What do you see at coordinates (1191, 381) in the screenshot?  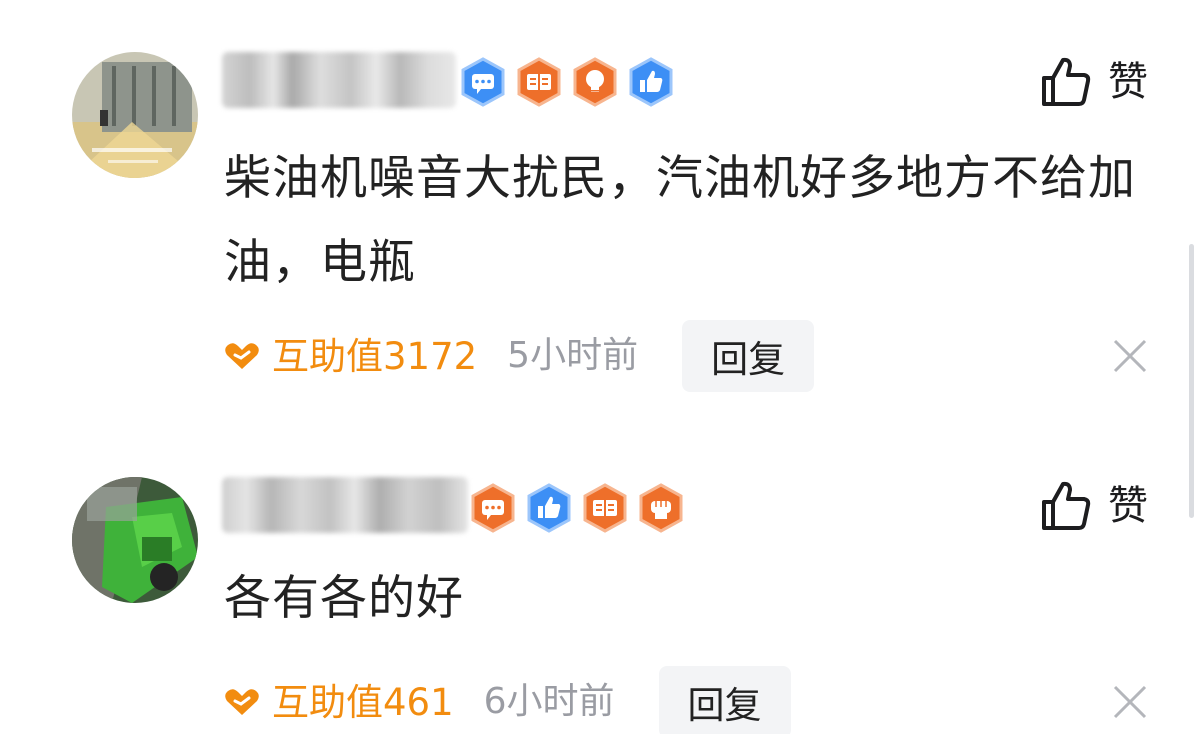 I see `scrollbar` at bounding box center [1191, 381].